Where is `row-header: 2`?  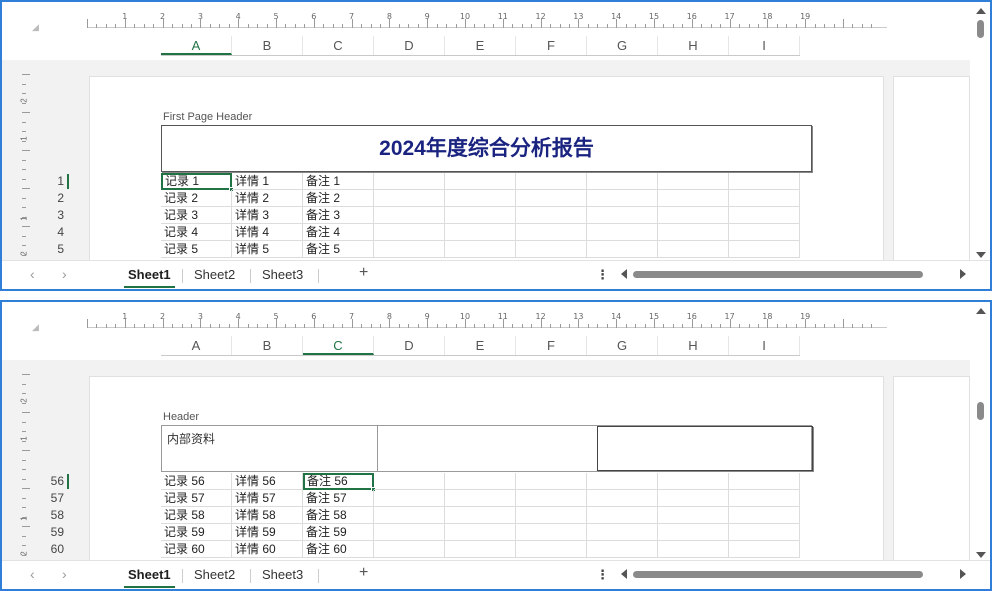
row-header: 2 is located at coordinates (47, 198).